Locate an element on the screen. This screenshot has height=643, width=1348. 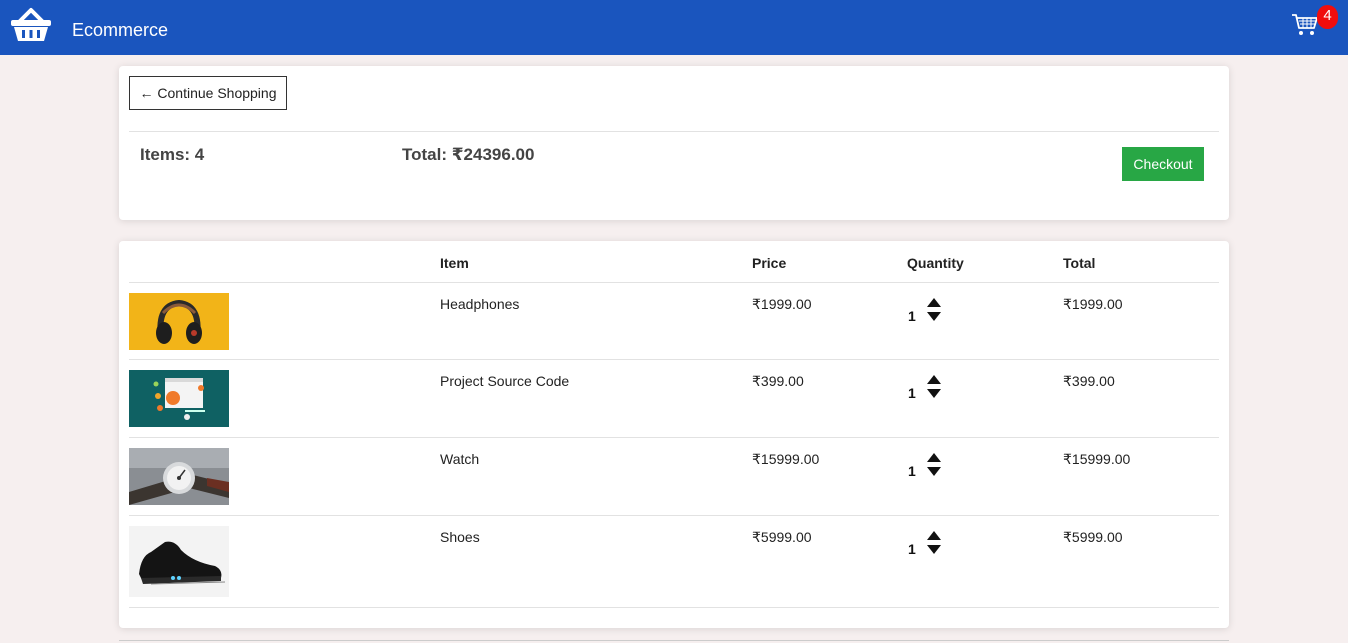
column-header-total: Total is located at coordinates (1079, 263).